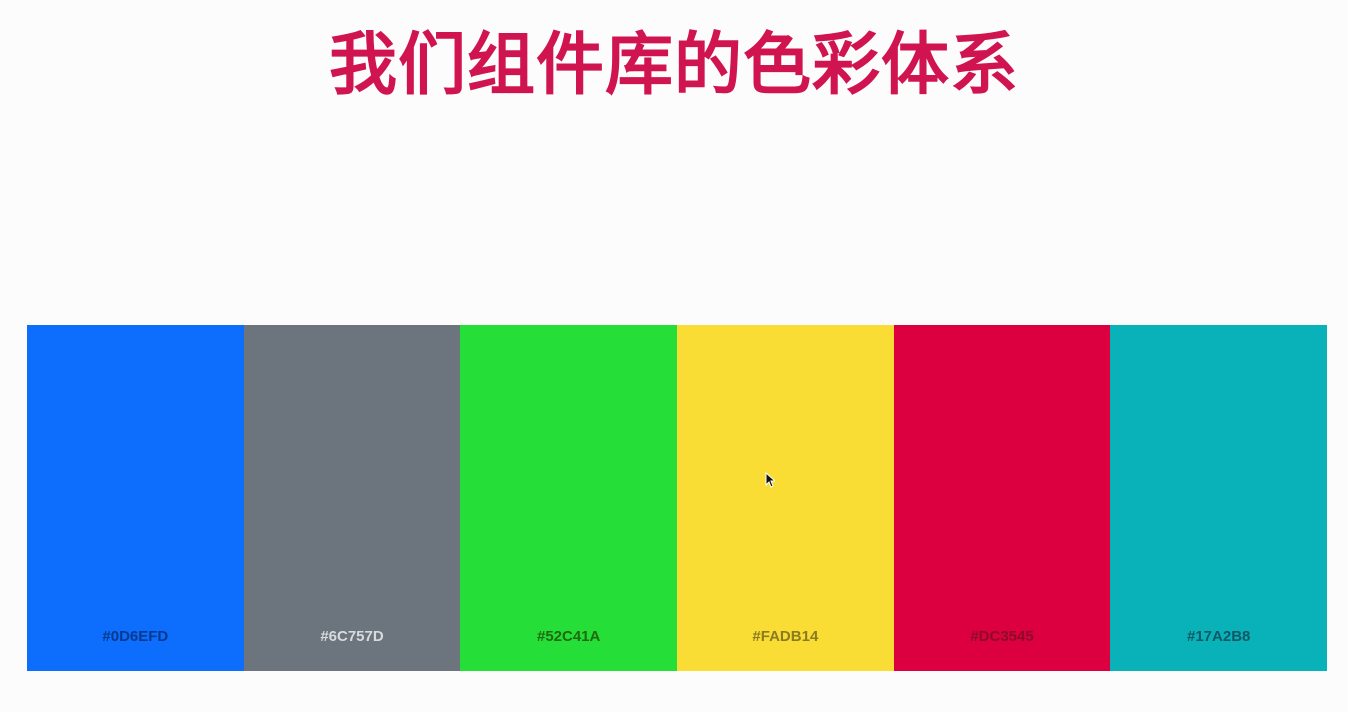  I want to click on swatch-secondary: #6C757D, so click(352, 498).